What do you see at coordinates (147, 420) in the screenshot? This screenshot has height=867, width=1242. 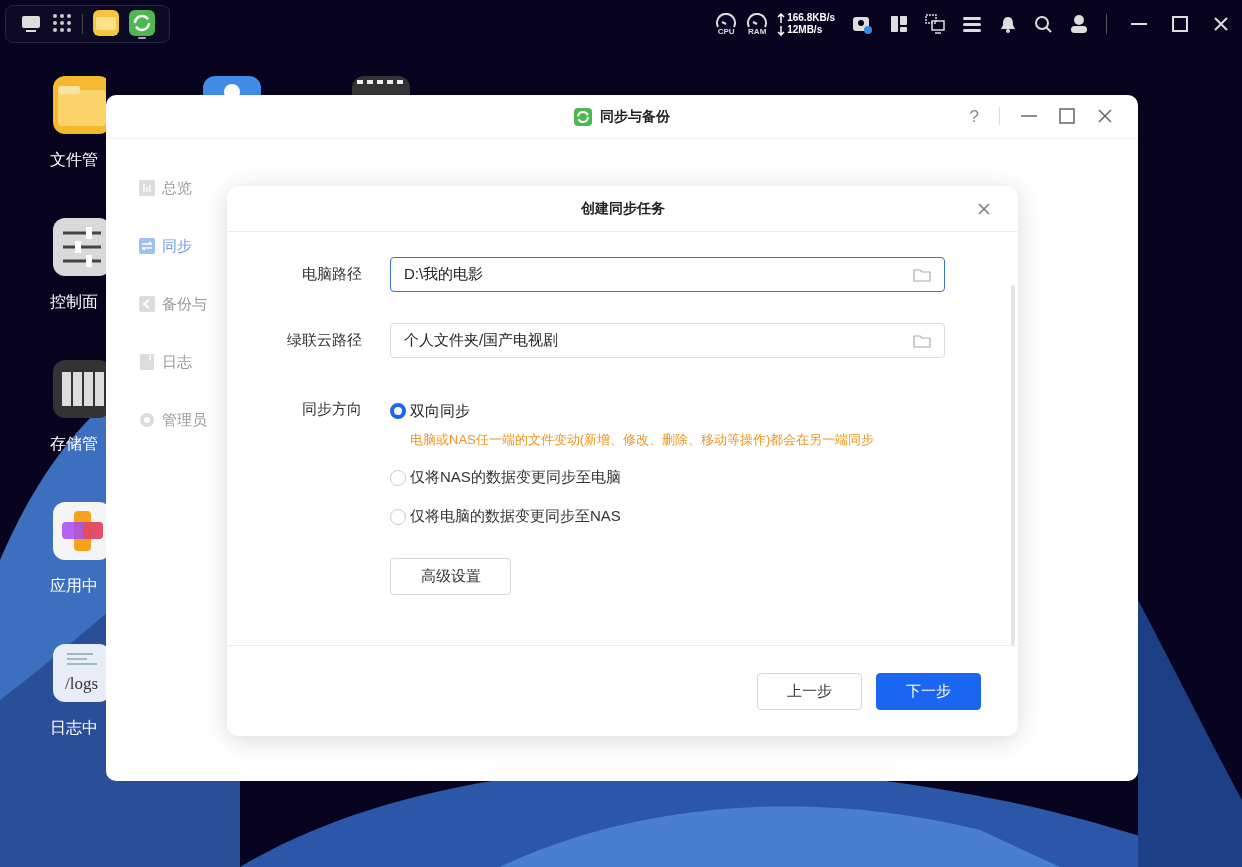 I see `gear-icon` at bounding box center [147, 420].